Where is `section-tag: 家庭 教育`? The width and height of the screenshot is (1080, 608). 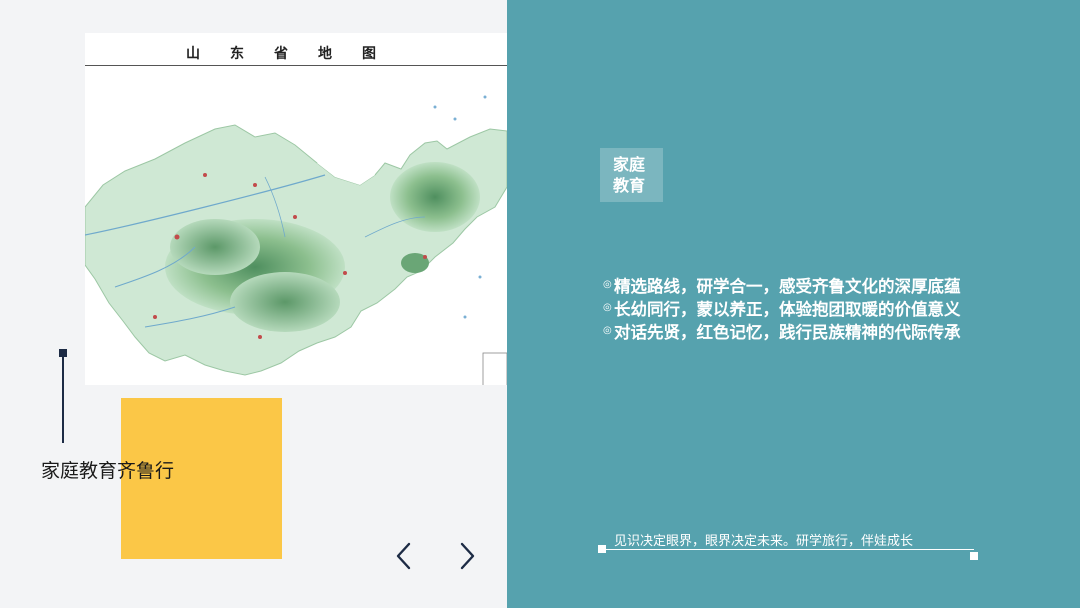 section-tag: 家庭 教育 is located at coordinates (631, 175).